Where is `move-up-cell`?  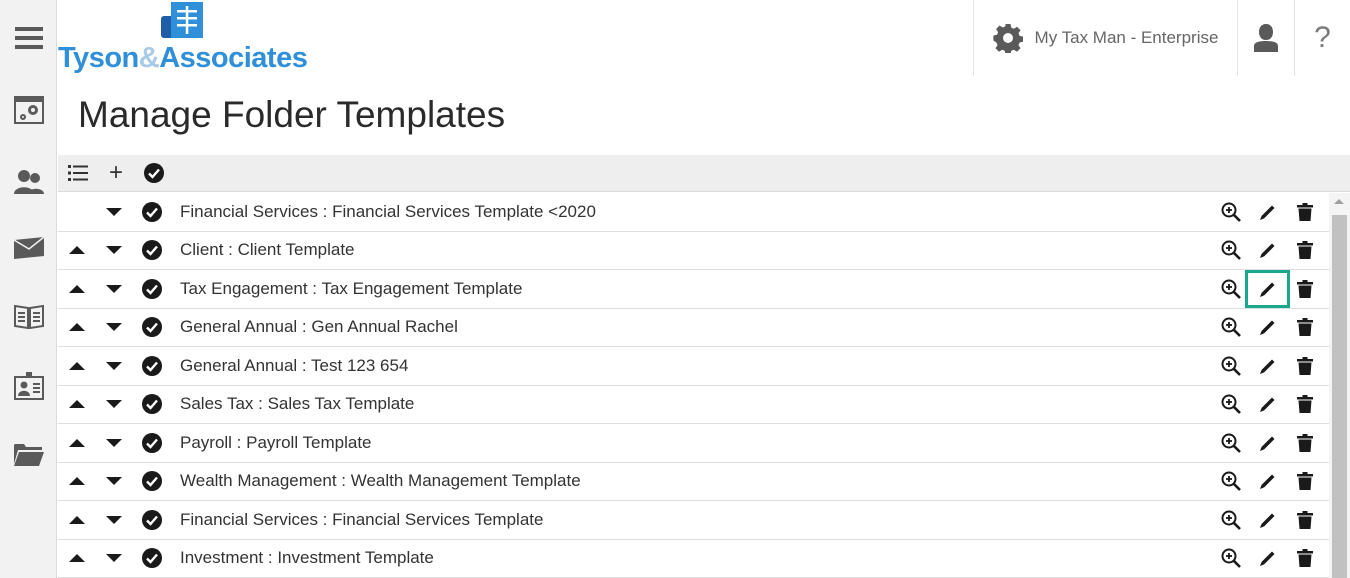
move-up-cell is located at coordinates (77, 250).